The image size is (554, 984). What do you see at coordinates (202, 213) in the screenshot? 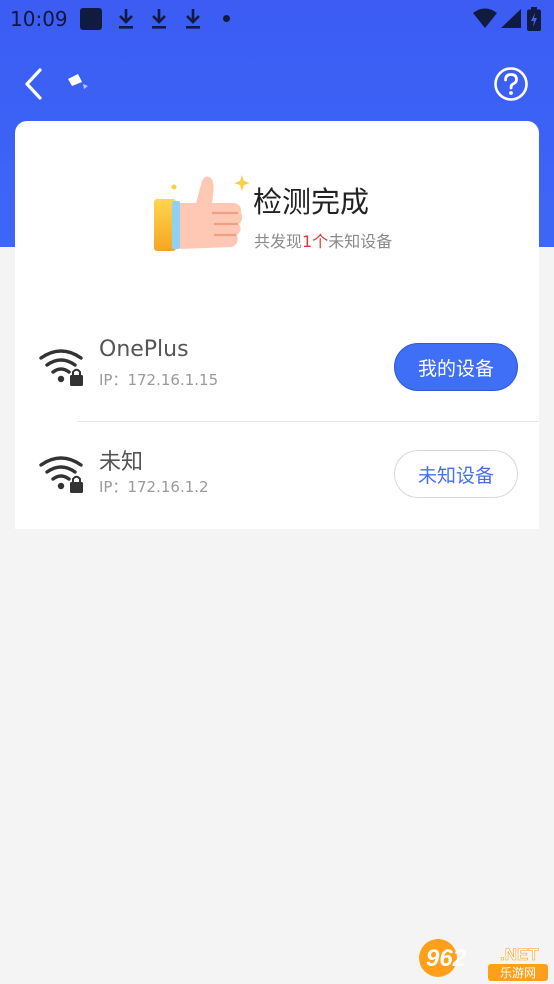
I see `thumbs-up-icon` at bounding box center [202, 213].